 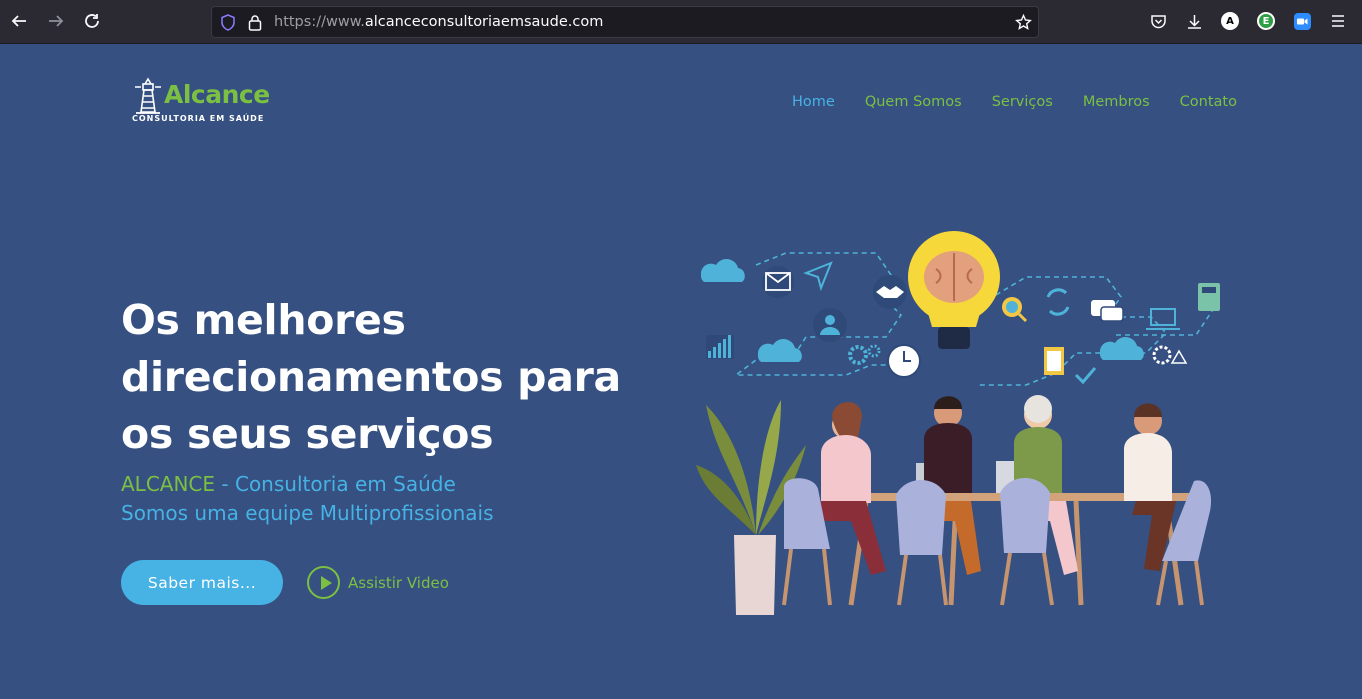 I want to click on pocket-icon, so click(x=1158, y=21).